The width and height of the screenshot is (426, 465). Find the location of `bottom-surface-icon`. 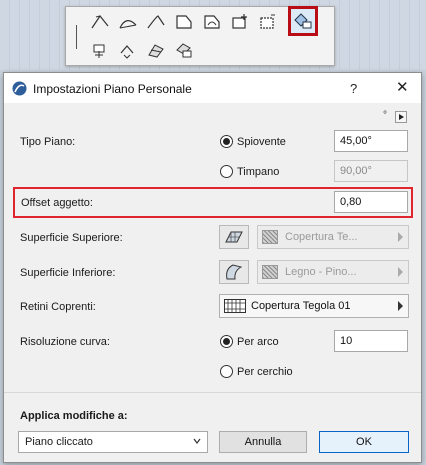

bottom-surface-icon is located at coordinates (234, 272).